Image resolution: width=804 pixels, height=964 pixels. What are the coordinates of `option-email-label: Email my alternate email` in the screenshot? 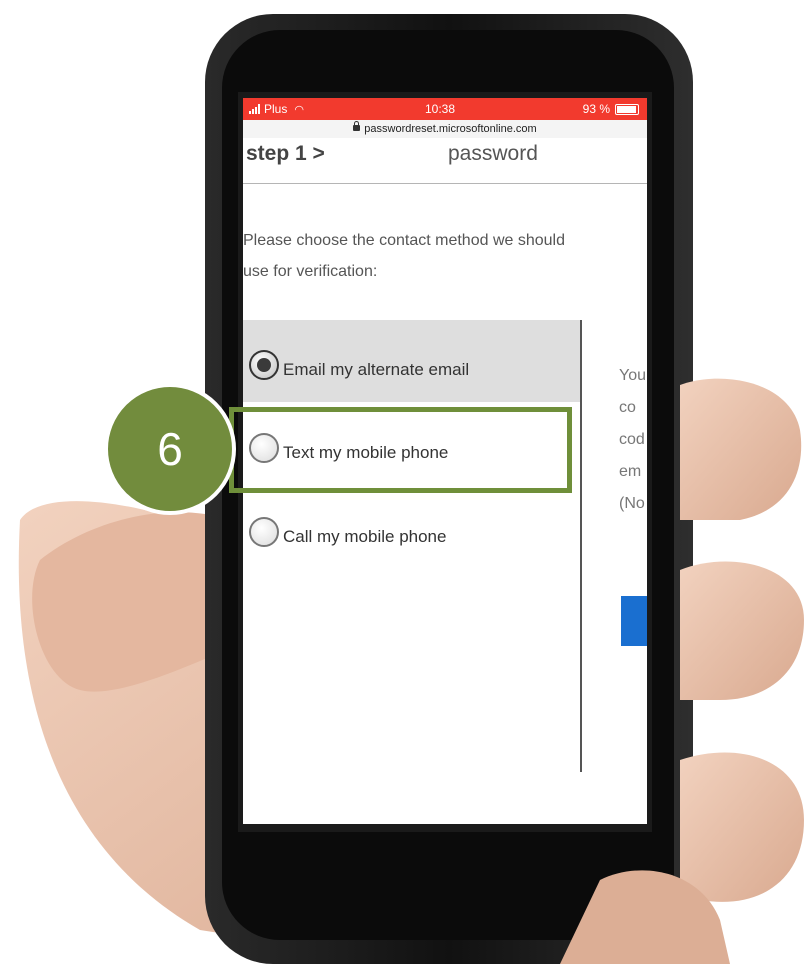 It's located at (376, 369).